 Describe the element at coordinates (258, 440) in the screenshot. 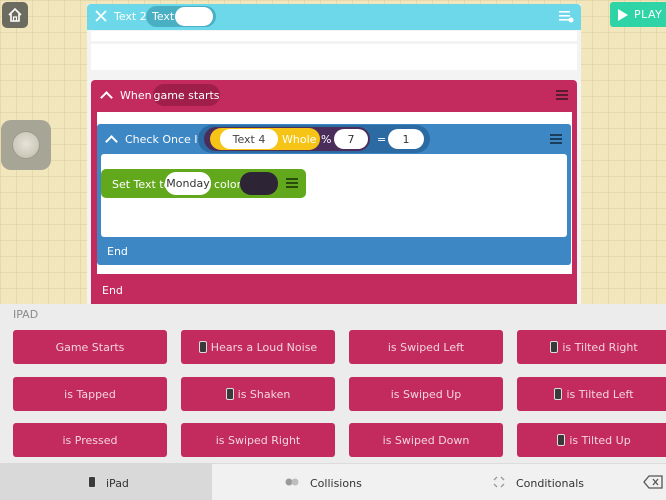

I see `rule-swiped-right: is Swiped Right` at that location.